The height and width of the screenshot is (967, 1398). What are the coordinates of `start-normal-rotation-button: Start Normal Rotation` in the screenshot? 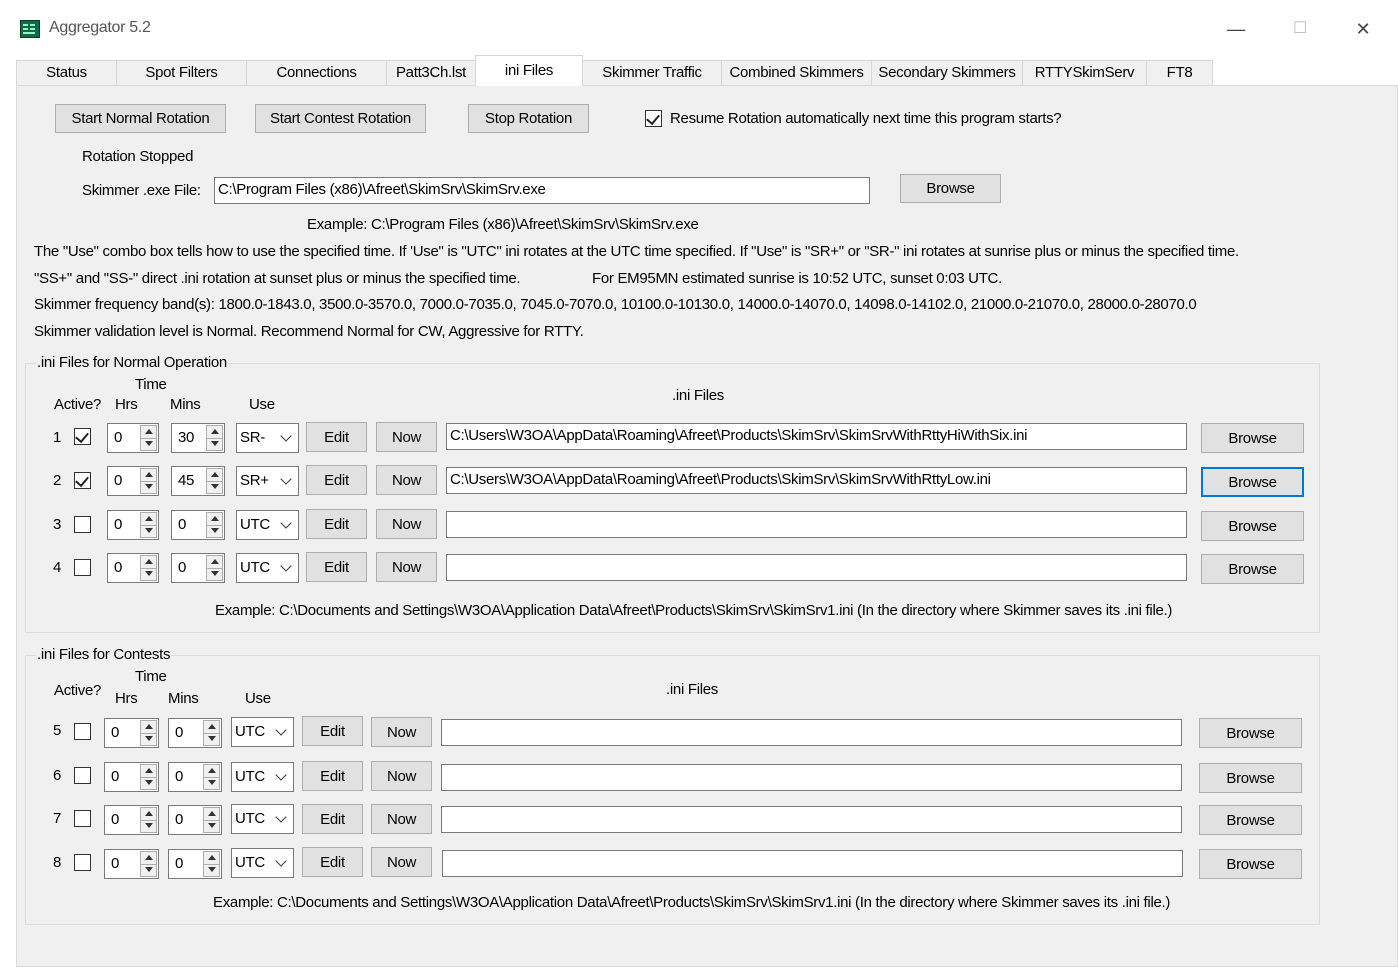 It's located at (140, 118).